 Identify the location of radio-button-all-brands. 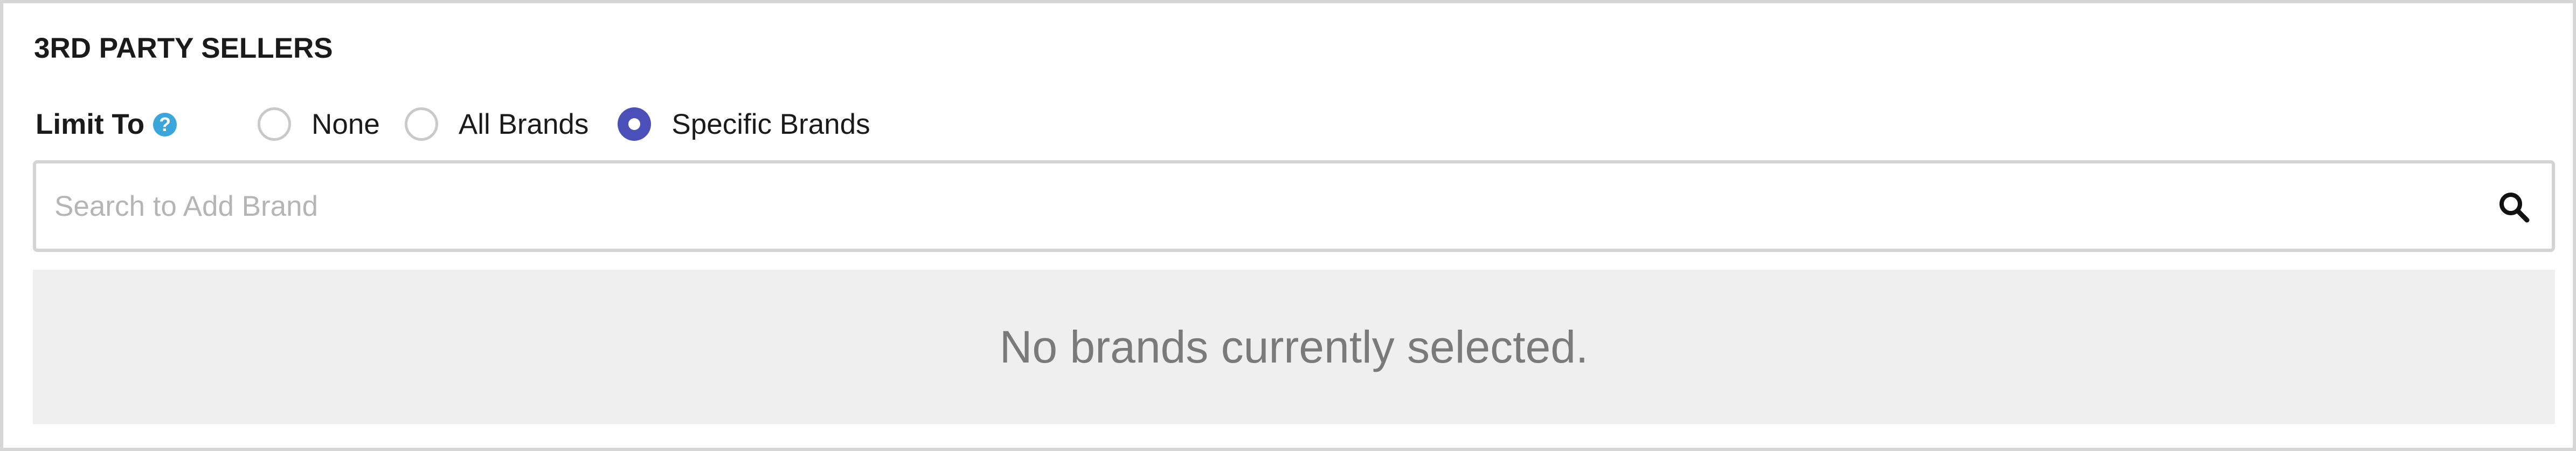
(421, 124).